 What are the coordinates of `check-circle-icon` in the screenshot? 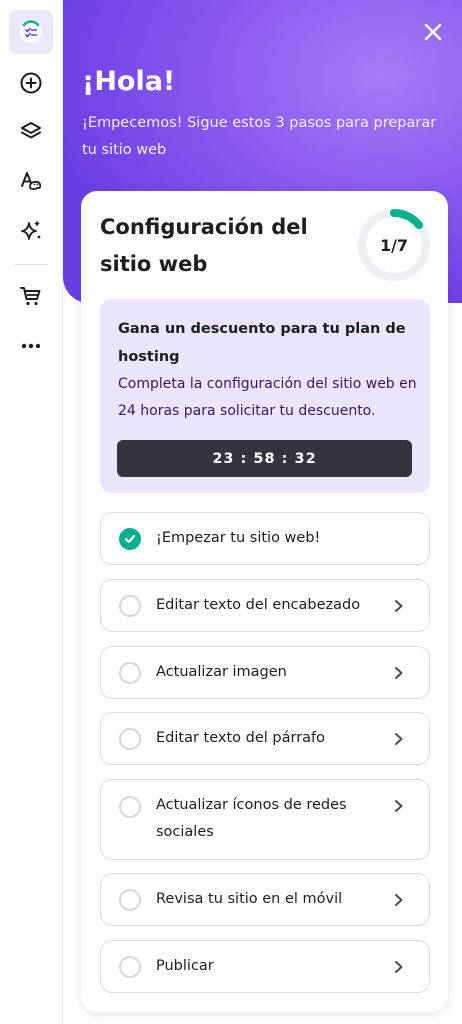 It's located at (130, 539).